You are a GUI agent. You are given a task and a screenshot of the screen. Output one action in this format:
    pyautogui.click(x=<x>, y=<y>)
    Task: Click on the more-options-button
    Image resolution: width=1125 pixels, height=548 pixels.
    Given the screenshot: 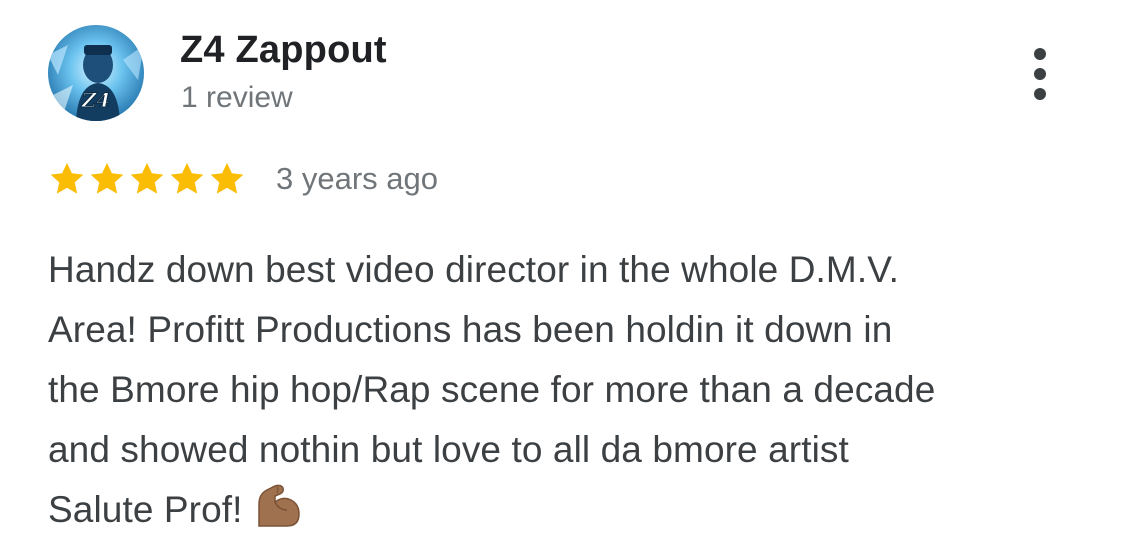 What is the action you would take?
    pyautogui.click(x=1040, y=74)
    